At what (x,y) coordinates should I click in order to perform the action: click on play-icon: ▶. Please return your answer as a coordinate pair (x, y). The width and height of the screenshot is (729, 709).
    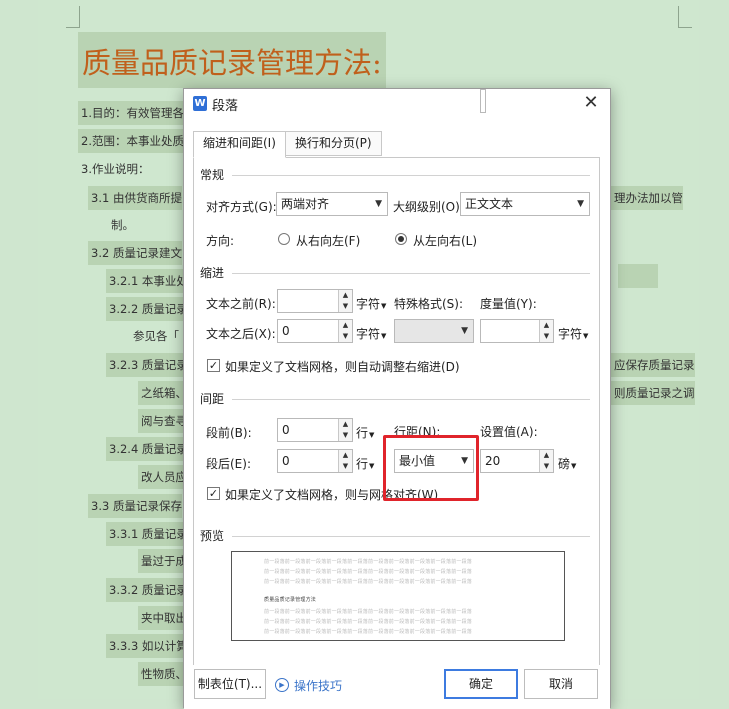
    Looking at the image, I should click on (282, 685).